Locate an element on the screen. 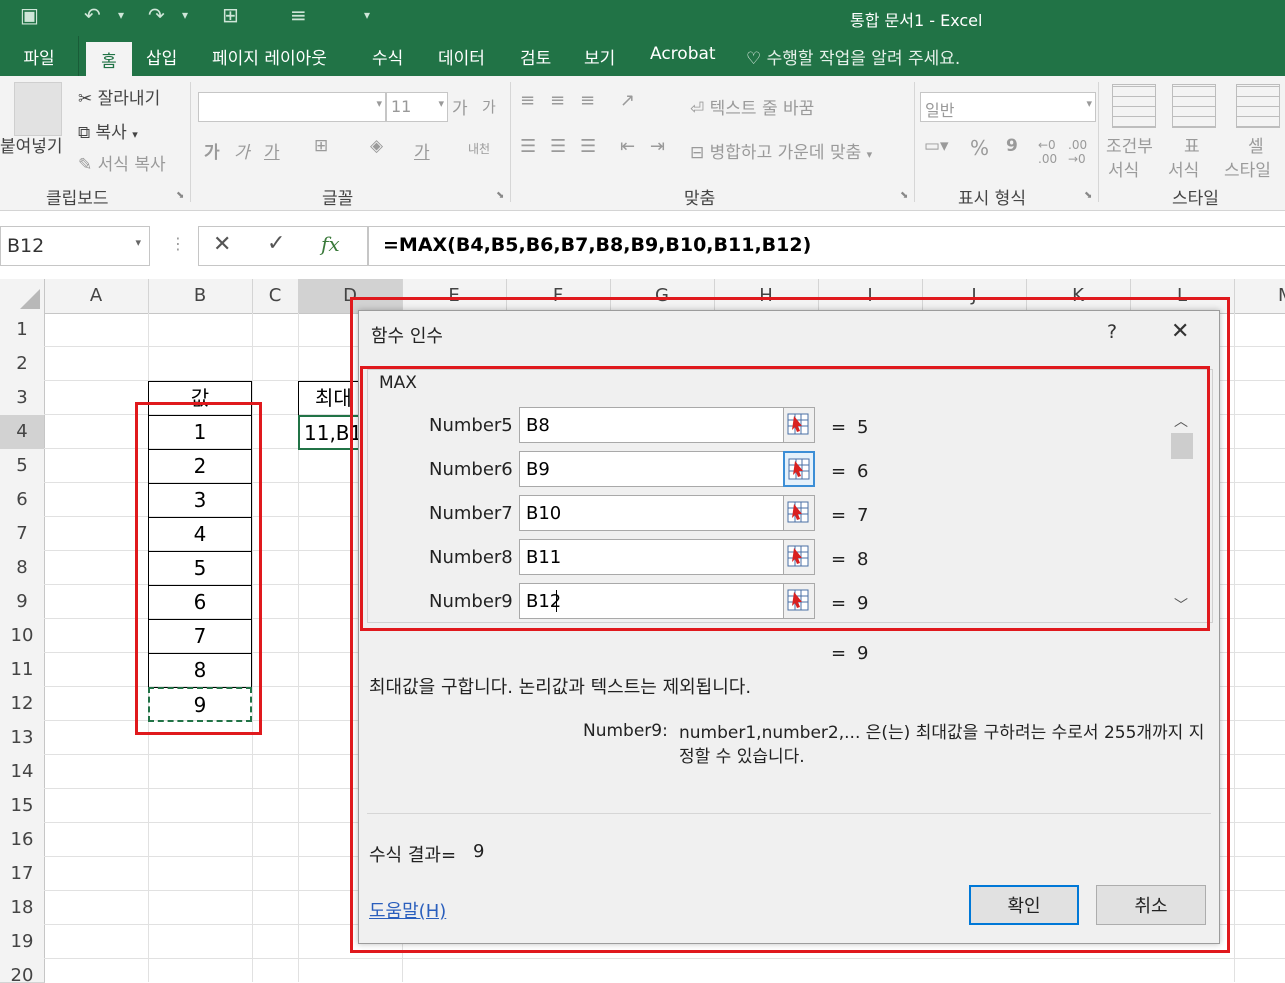  alignment-launcher-icon: ⬊ is located at coordinates (904, 195).